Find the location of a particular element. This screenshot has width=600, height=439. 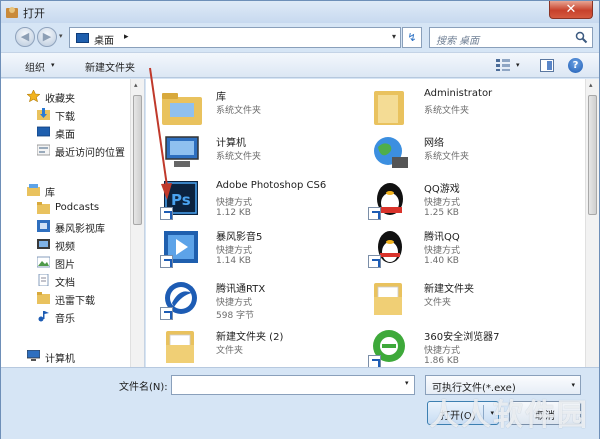

file-name: 库 is located at coordinates (221, 97).